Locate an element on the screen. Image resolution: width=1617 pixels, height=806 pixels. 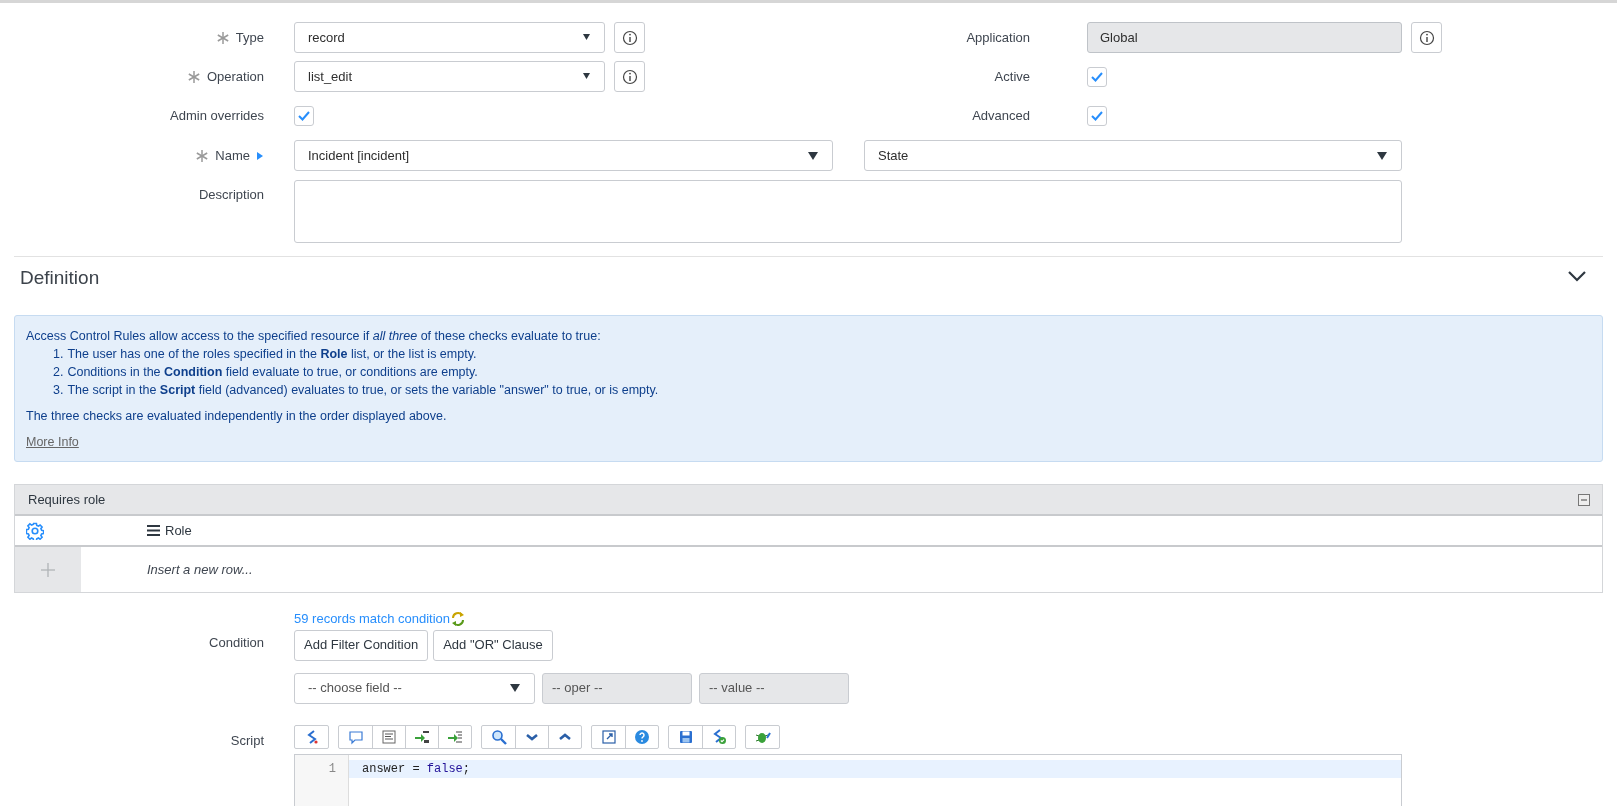
replace-icon is located at coordinates (422, 736).